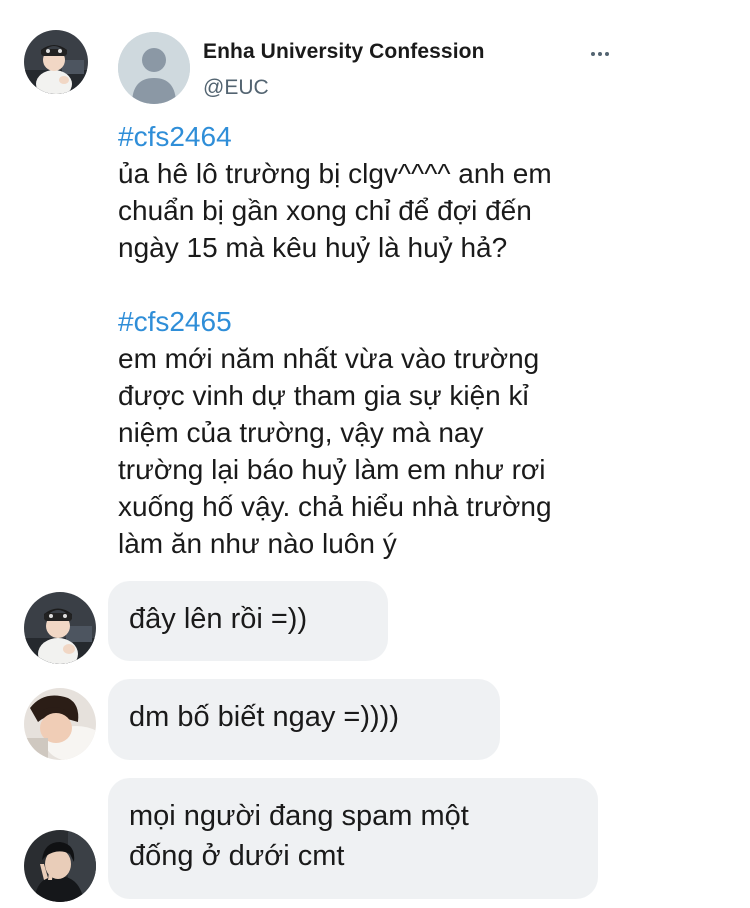 Image resolution: width=750 pixels, height=908 pixels. I want to click on post-text-line: ngày 15 mà kêu huỷ là huỷ hả?, so click(313, 247).